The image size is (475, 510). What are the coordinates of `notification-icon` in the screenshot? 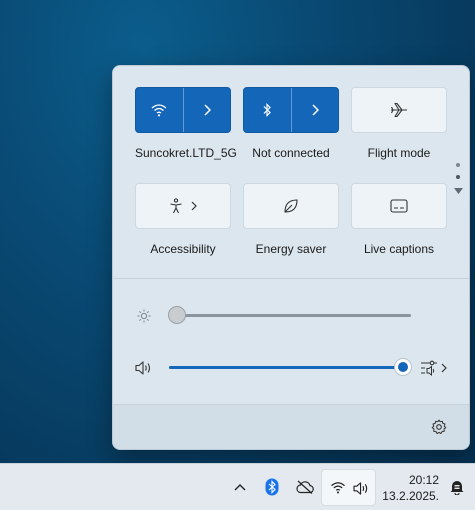 It's located at (457, 487).